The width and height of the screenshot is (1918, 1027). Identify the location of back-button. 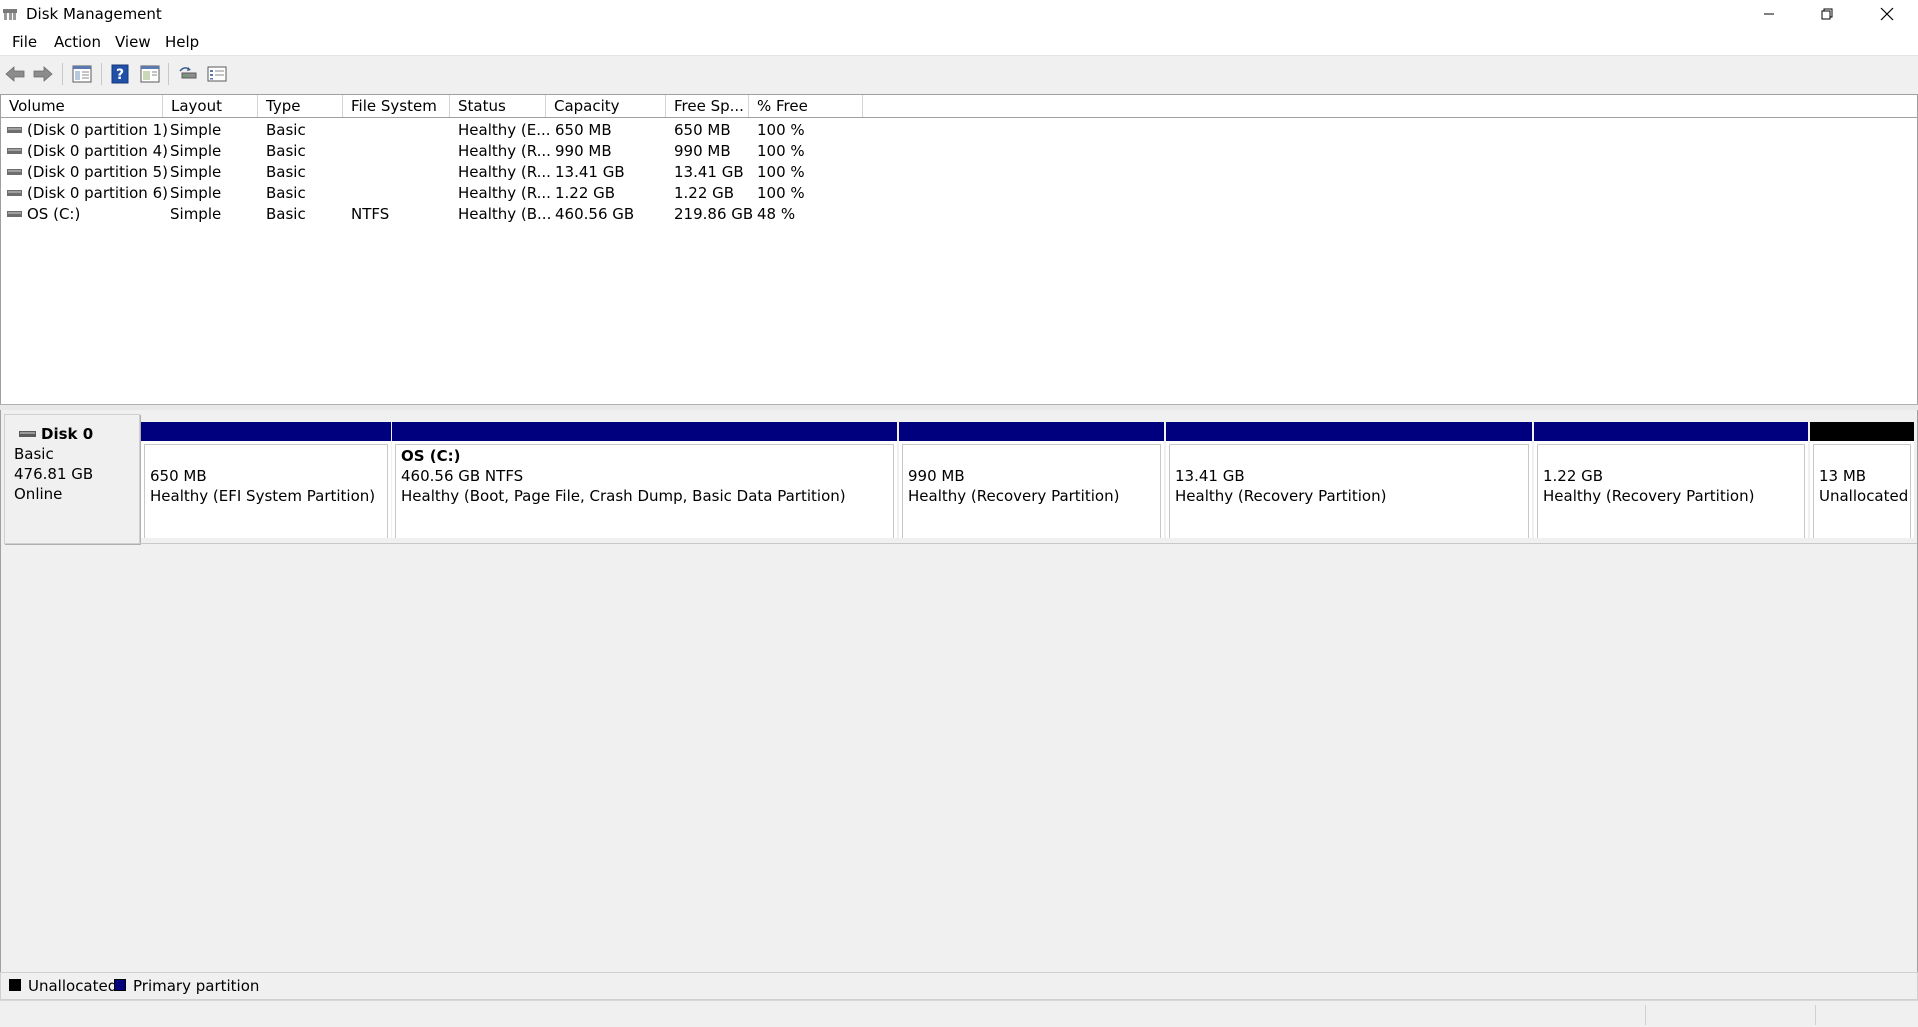
(15, 74).